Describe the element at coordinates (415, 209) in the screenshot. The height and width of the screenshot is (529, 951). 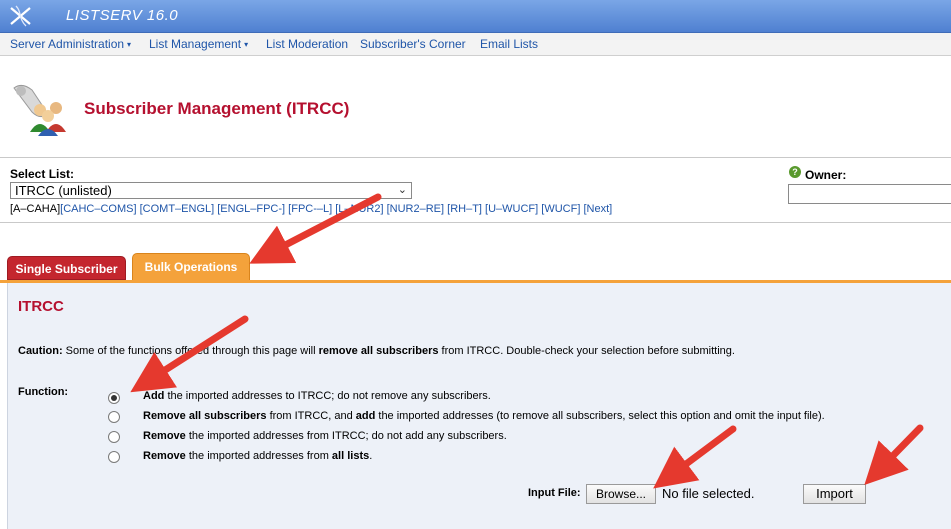
I see `range-link: [NUR2–RE]` at that location.